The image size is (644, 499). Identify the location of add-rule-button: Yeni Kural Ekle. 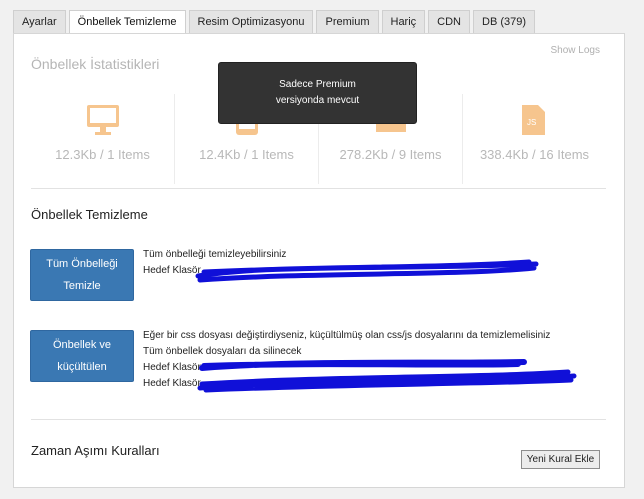
(560, 459).